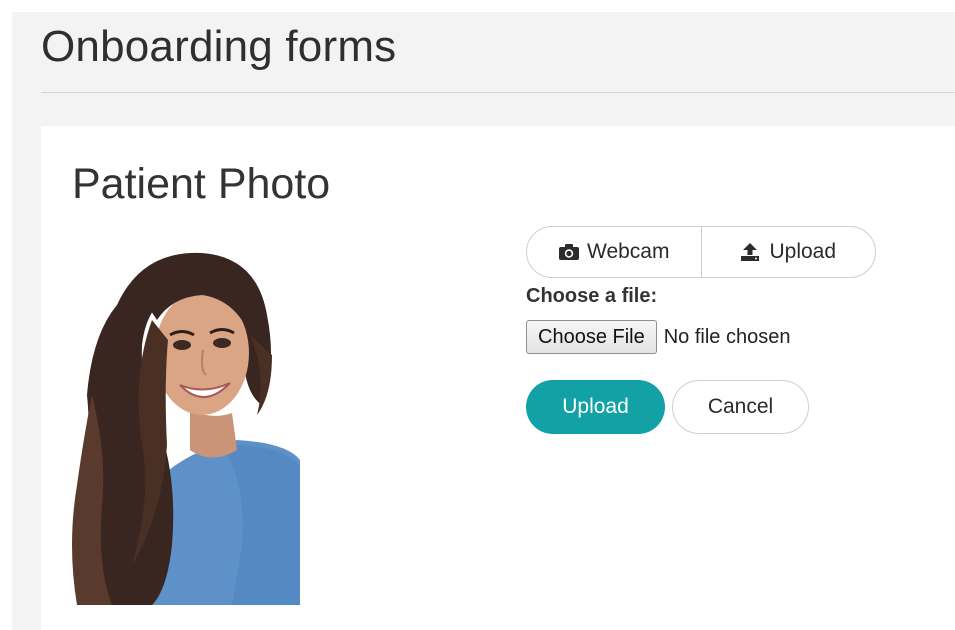 Image resolution: width=955 pixels, height=630 pixels. Describe the element at coordinates (595, 407) in the screenshot. I see `upload-button: Upload` at that location.